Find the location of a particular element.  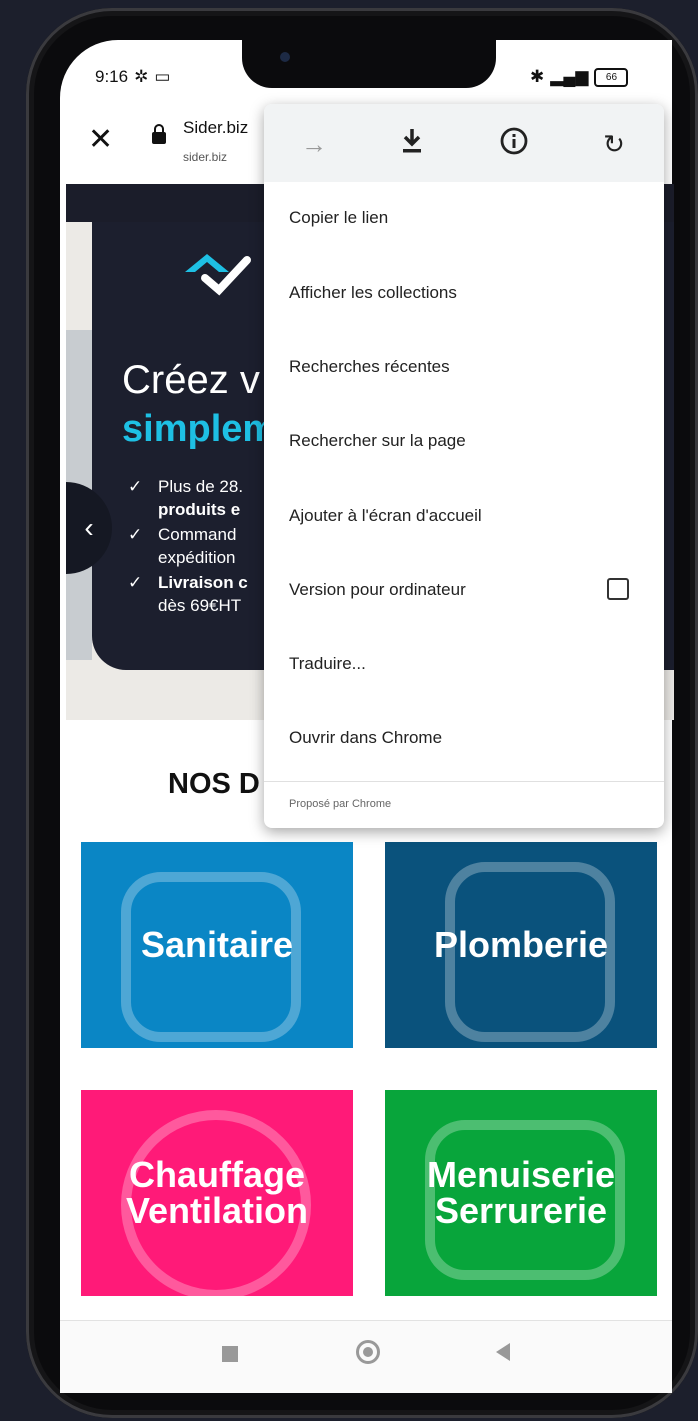

menu-item-open-in-chrome: Ouvrir dans Chrome is located at coordinates (365, 743).